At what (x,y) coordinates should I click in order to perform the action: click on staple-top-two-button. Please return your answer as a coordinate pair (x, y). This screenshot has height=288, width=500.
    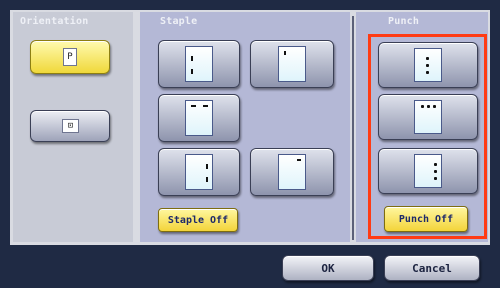
    Looking at the image, I should click on (199, 118).